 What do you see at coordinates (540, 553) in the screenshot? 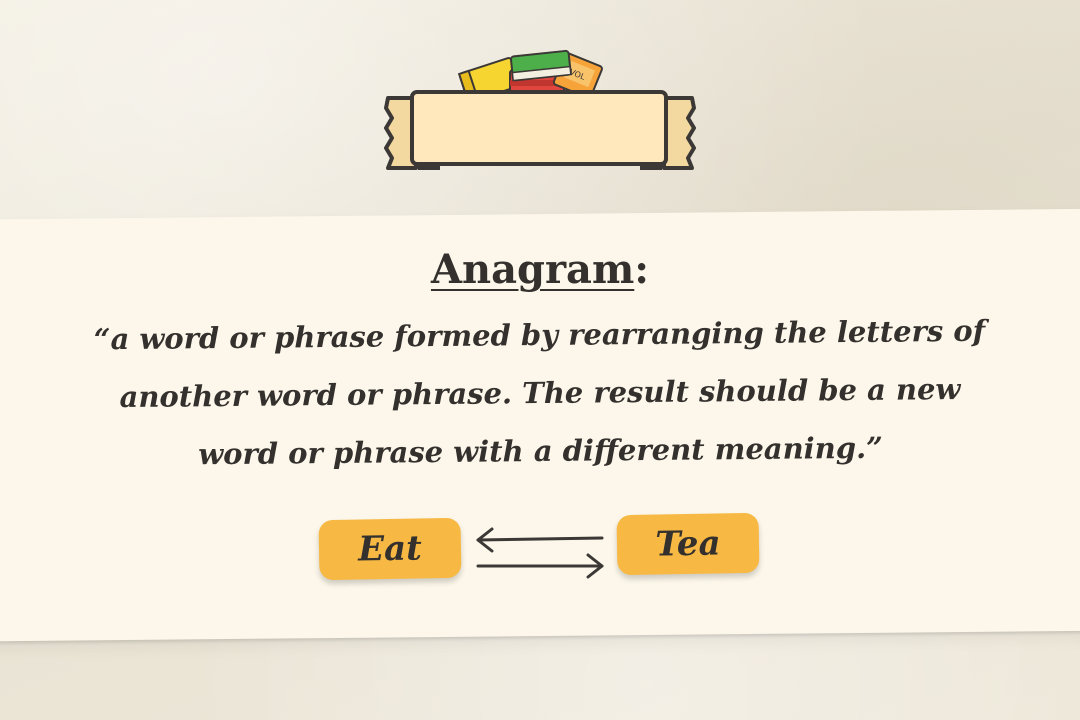
I see `swap-arrows-icon` at bounding box center [540, 553].